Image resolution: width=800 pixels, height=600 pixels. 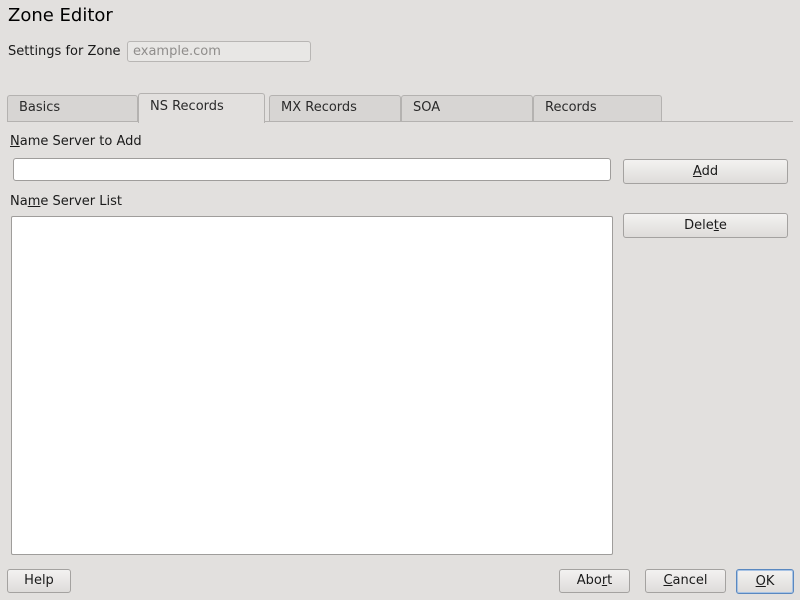 I want to click on tab-records: Records, so click(x=597, y=108).